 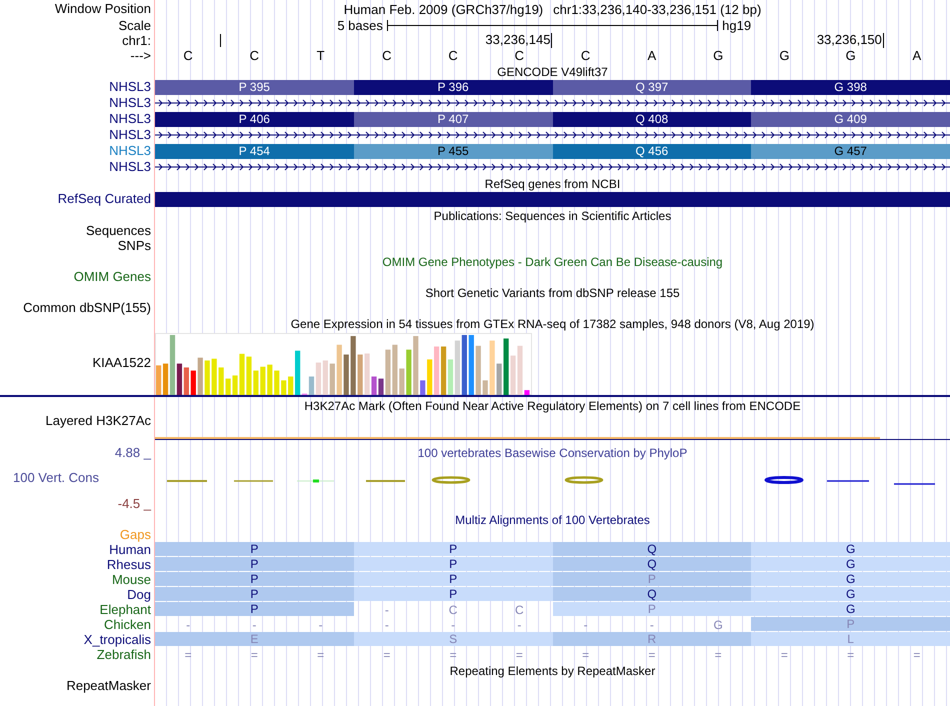 I want to click on track-title: H3K27Ac Mark (Often Found Near Active Regulatory Elements) on 7 cell lines from ENCODE, so click(x=552, y=406).